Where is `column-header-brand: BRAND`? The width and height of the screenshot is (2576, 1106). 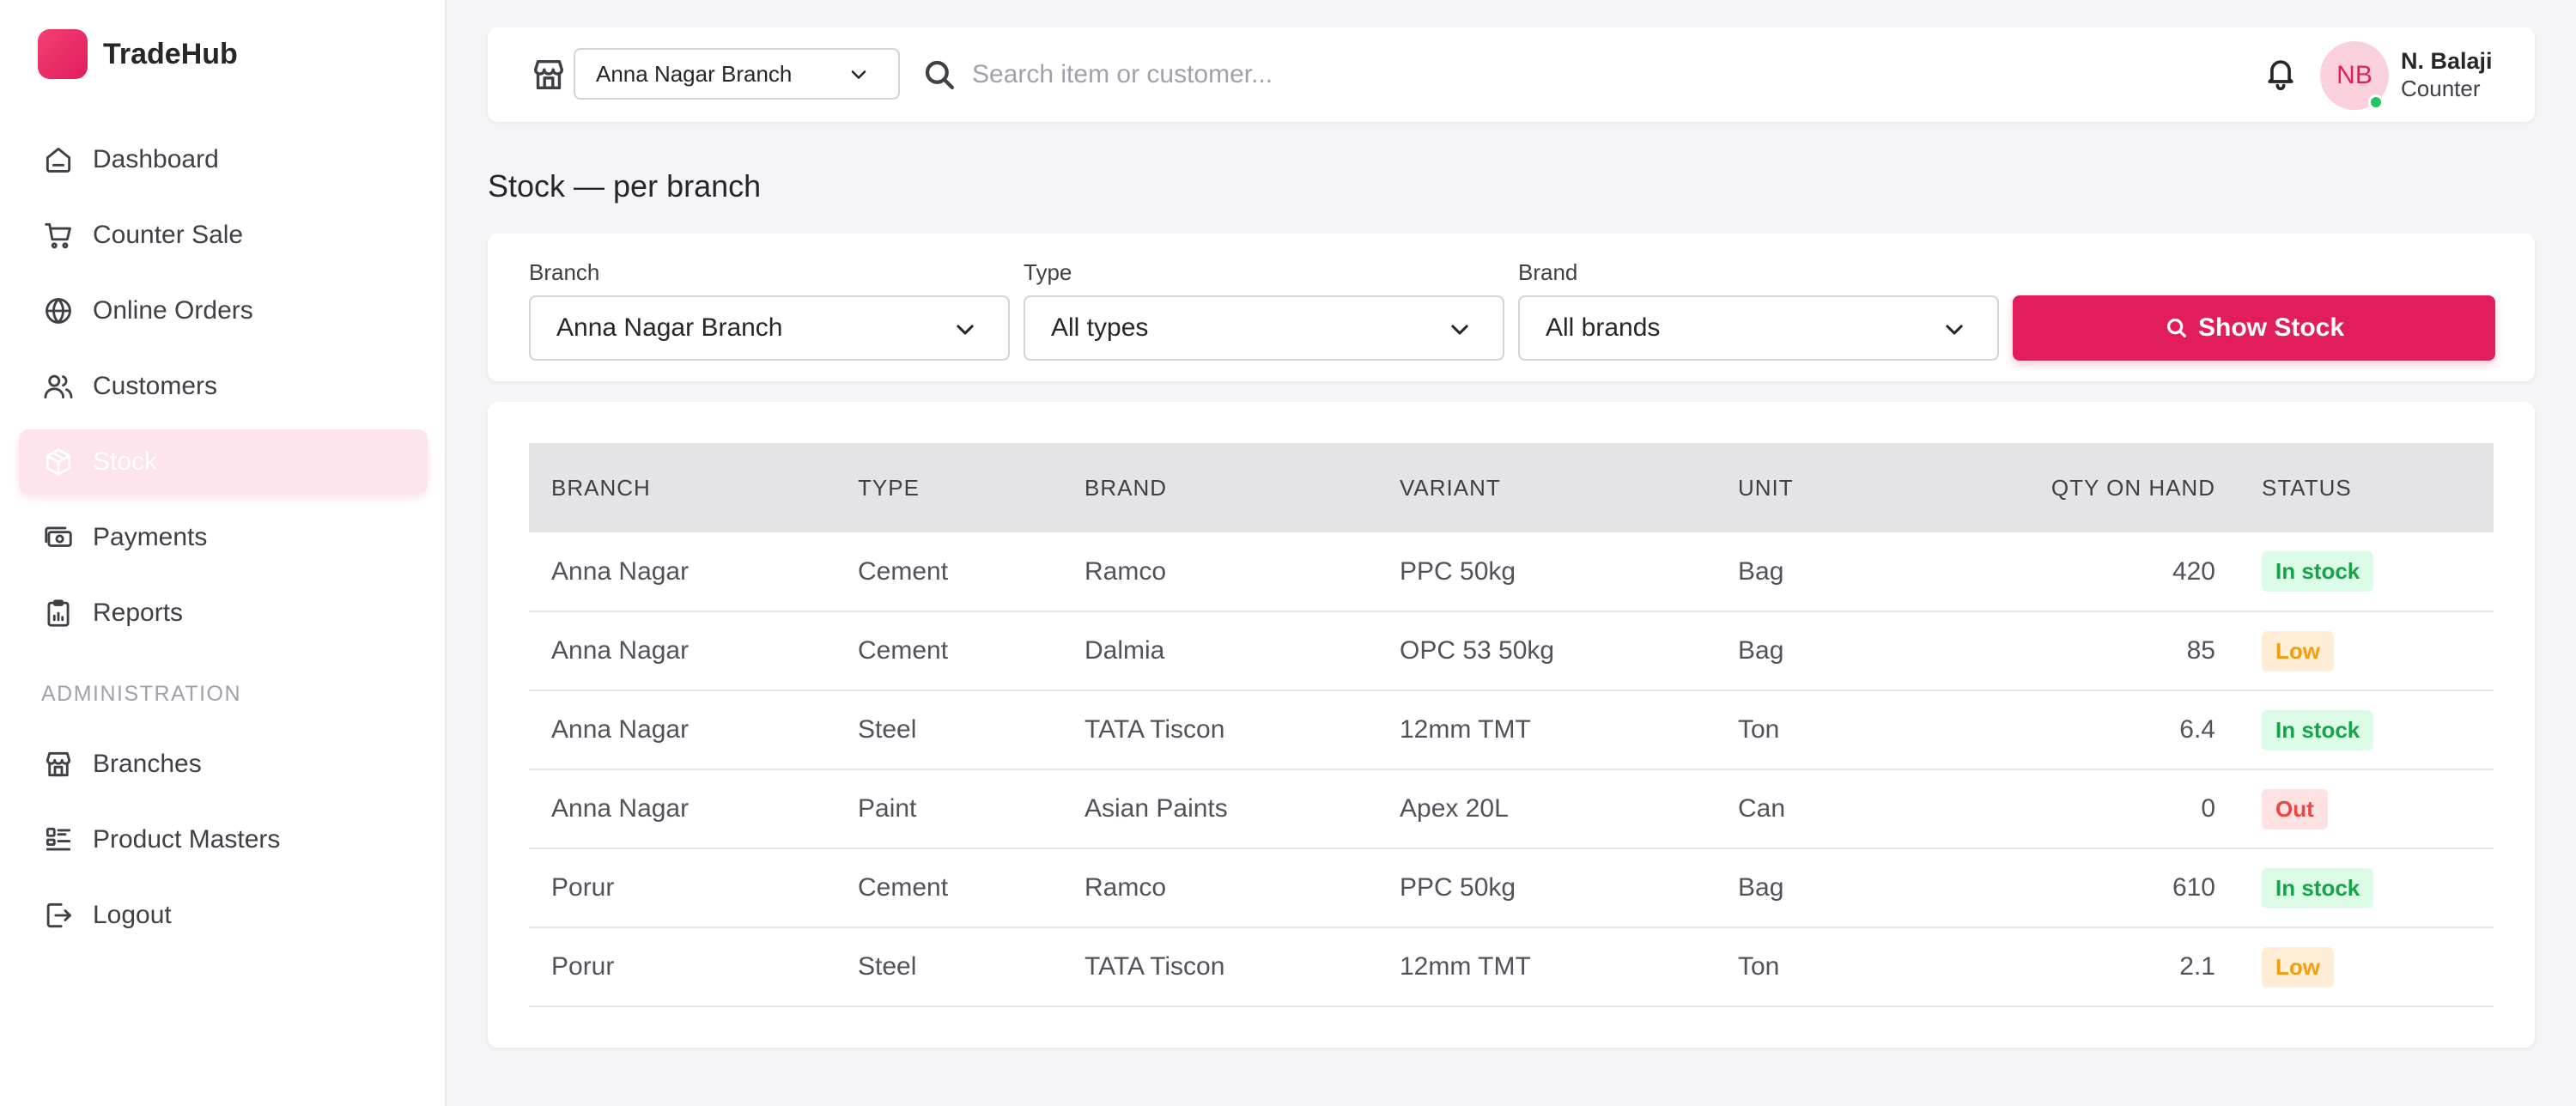 column-header-brand: BRAND is located at coordinates (1219, 487).